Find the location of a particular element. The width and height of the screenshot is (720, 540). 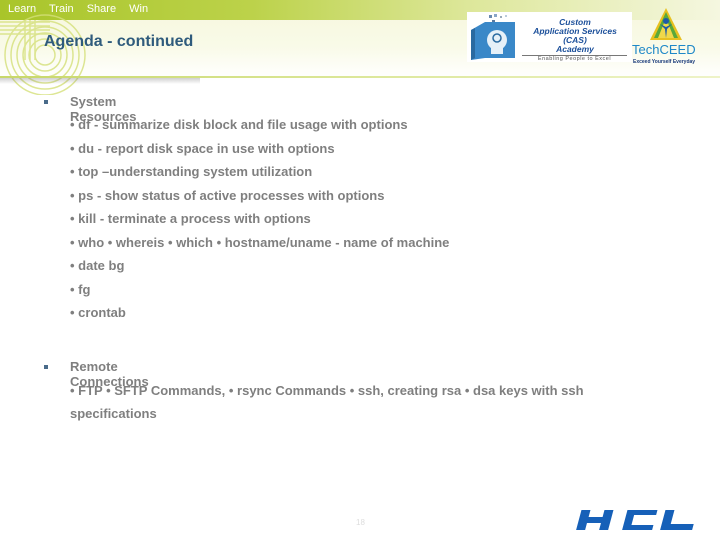

header-shadow is located at coordinates (100, 81).